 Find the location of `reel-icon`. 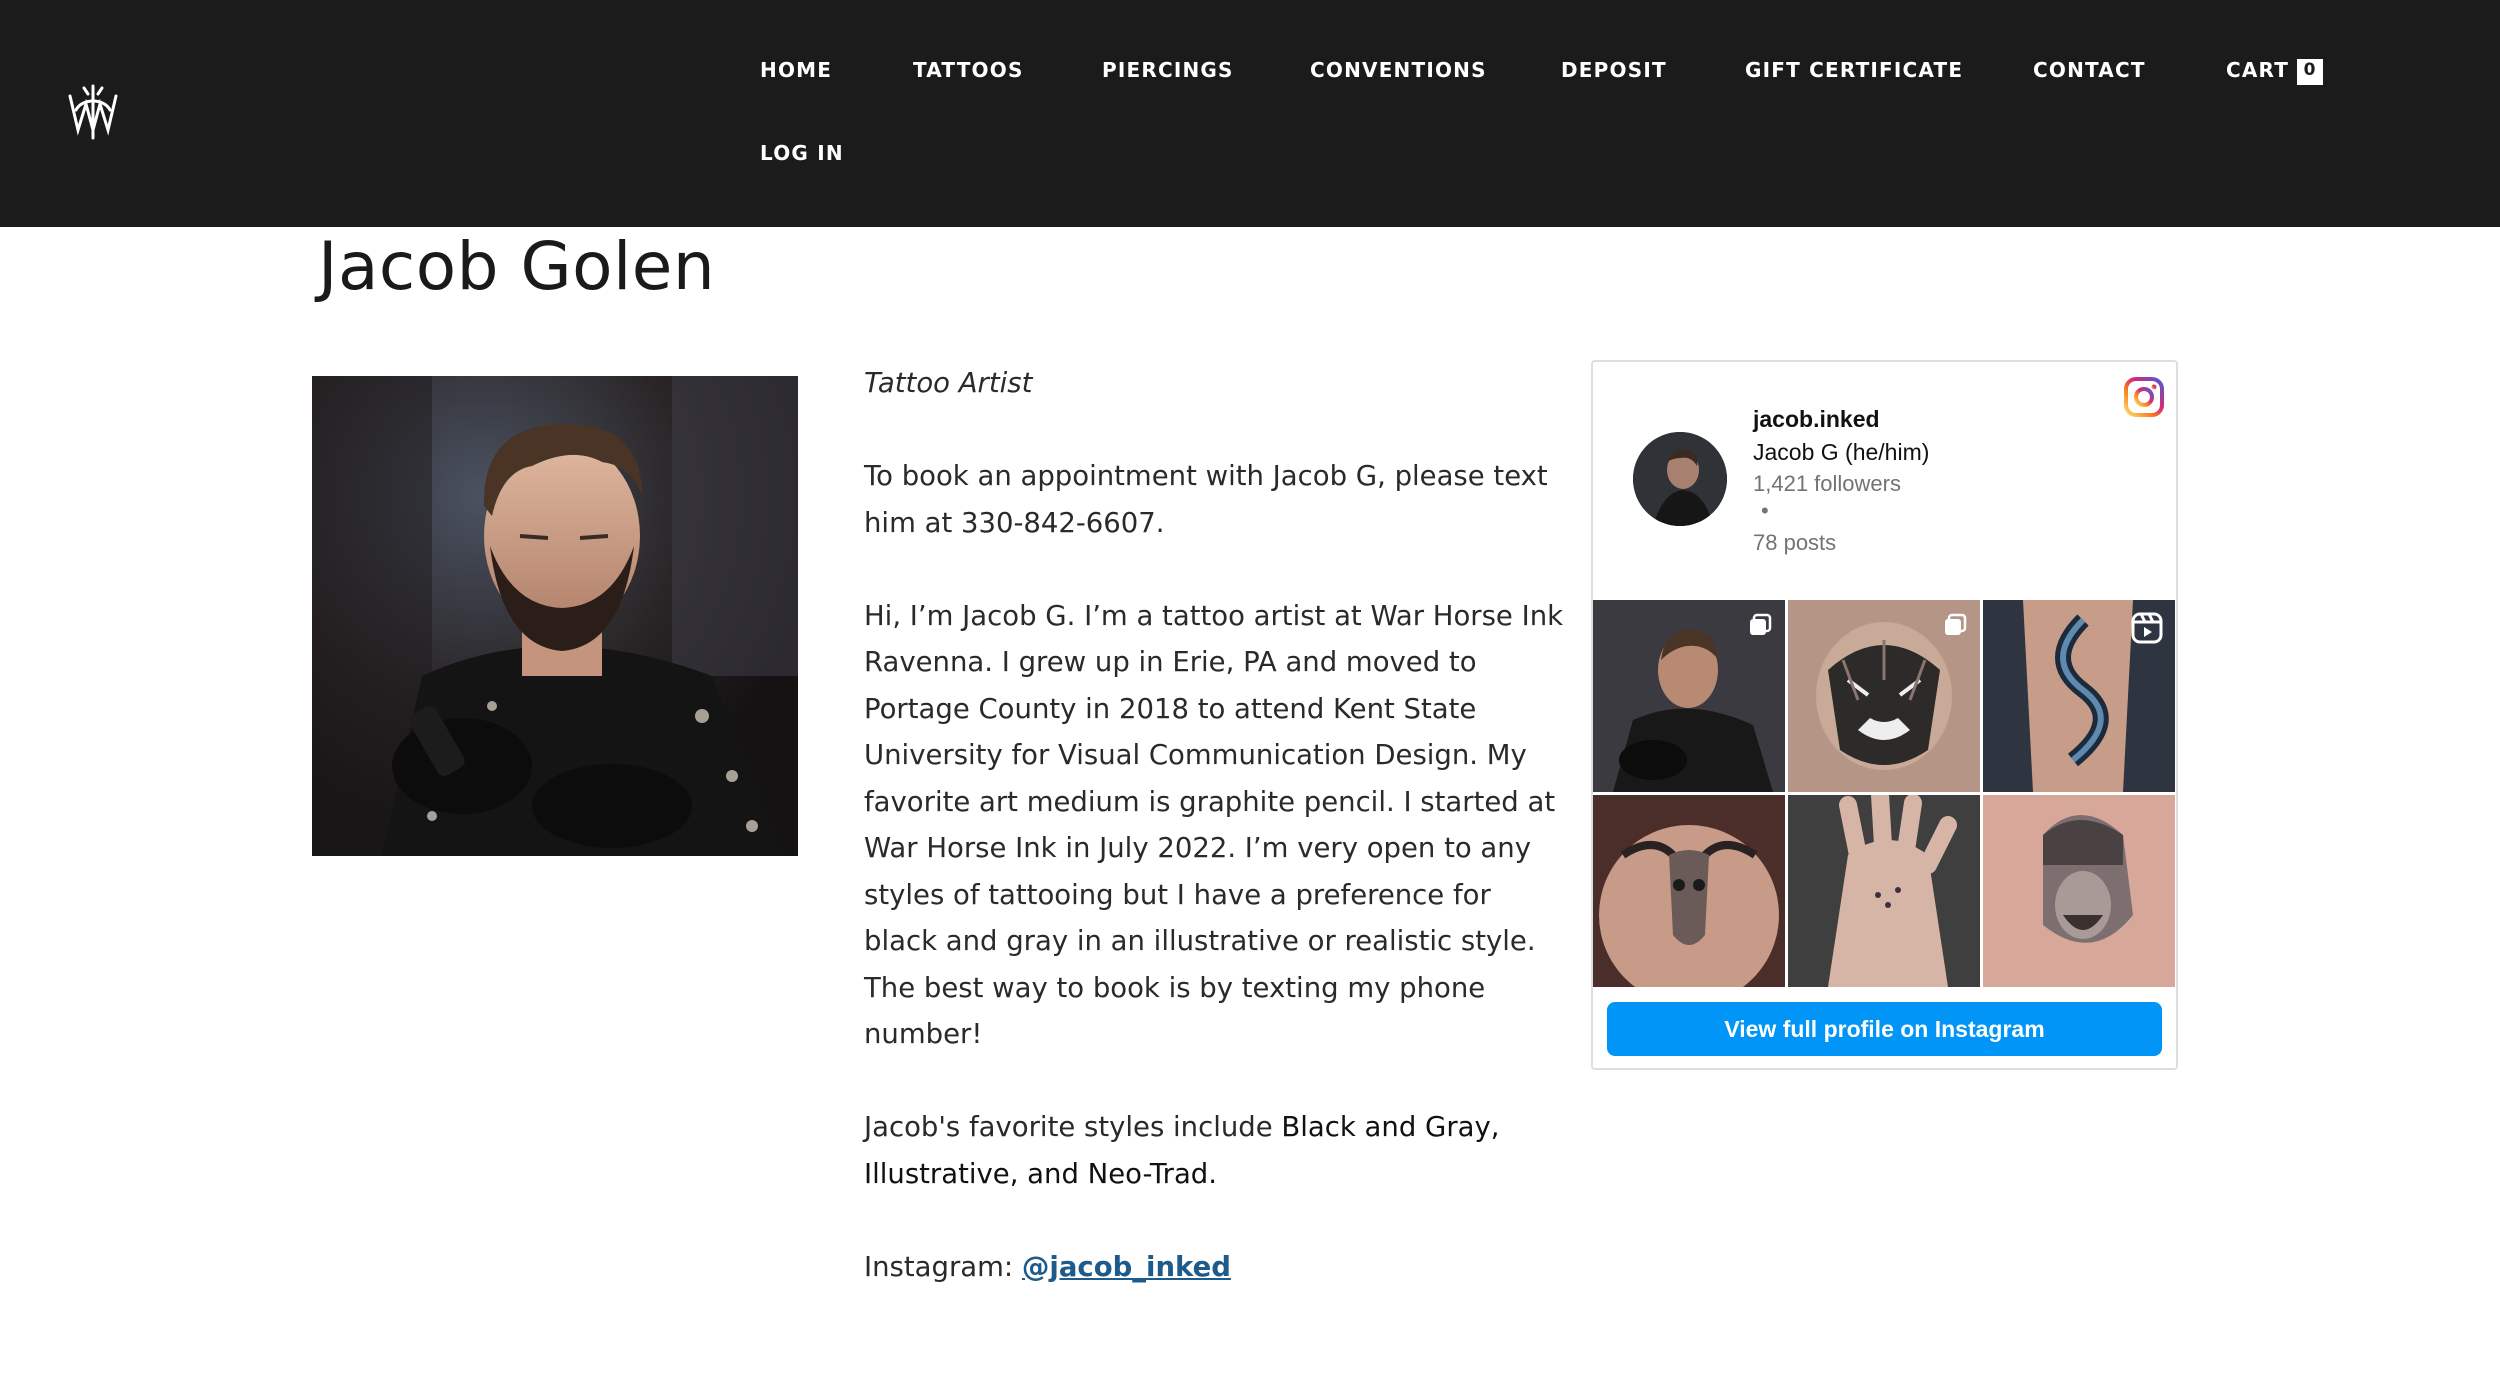

reel-icon is located at coordinates (2147, 628).